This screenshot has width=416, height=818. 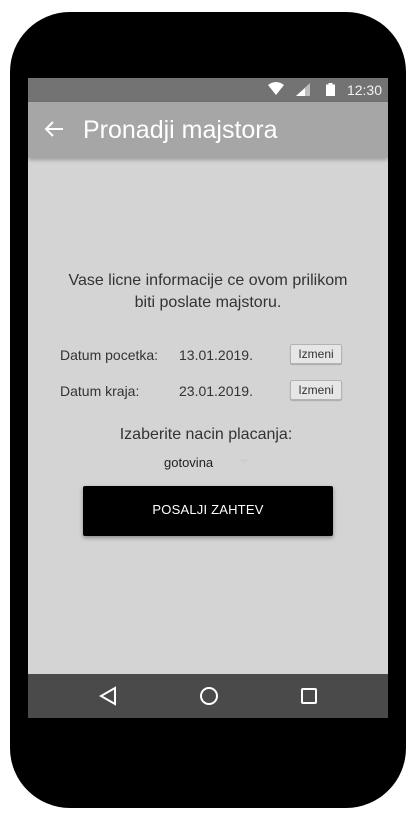 I want to click on payment-method-value: gotovina, so click(x=189, y=462).